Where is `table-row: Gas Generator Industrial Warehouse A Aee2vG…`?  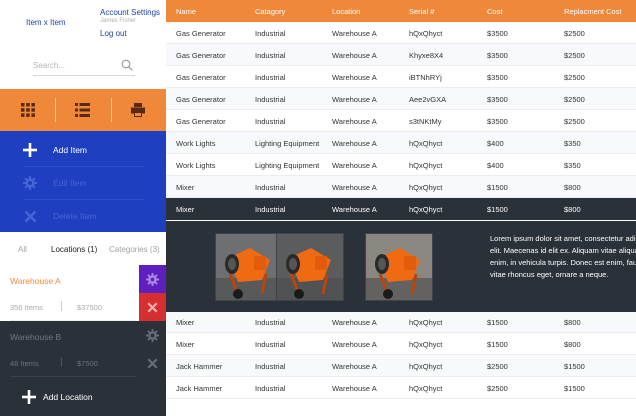 table-row: Gas Generator Industrial Warehouse A Aee2vG… is located at coordinates (401, 99).